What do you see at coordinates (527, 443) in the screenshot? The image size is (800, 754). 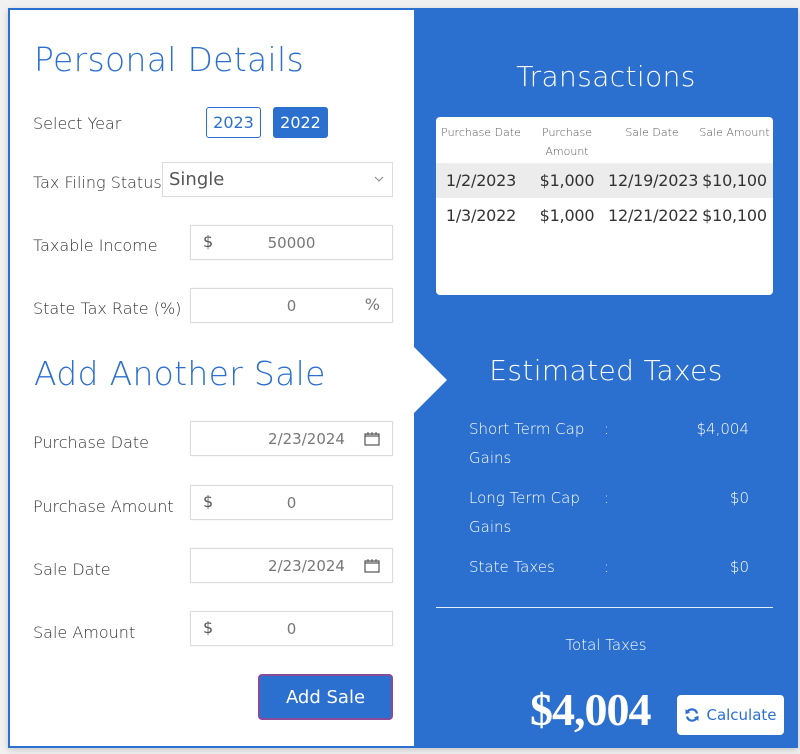 I see `tax-item-label: Short Term Cap Gains` at bounding box center [527, 443].